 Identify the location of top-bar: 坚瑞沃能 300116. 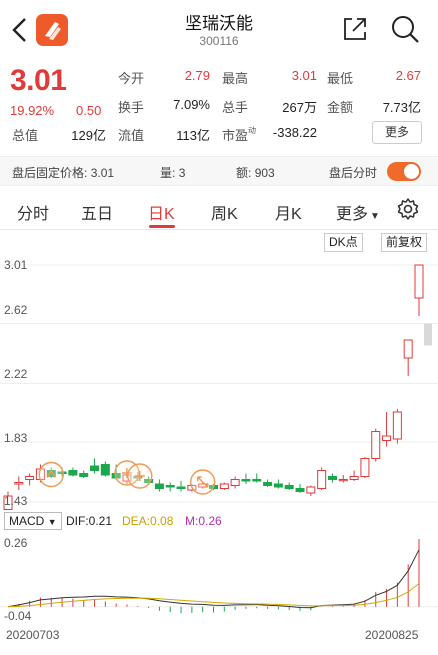
(219, 28).